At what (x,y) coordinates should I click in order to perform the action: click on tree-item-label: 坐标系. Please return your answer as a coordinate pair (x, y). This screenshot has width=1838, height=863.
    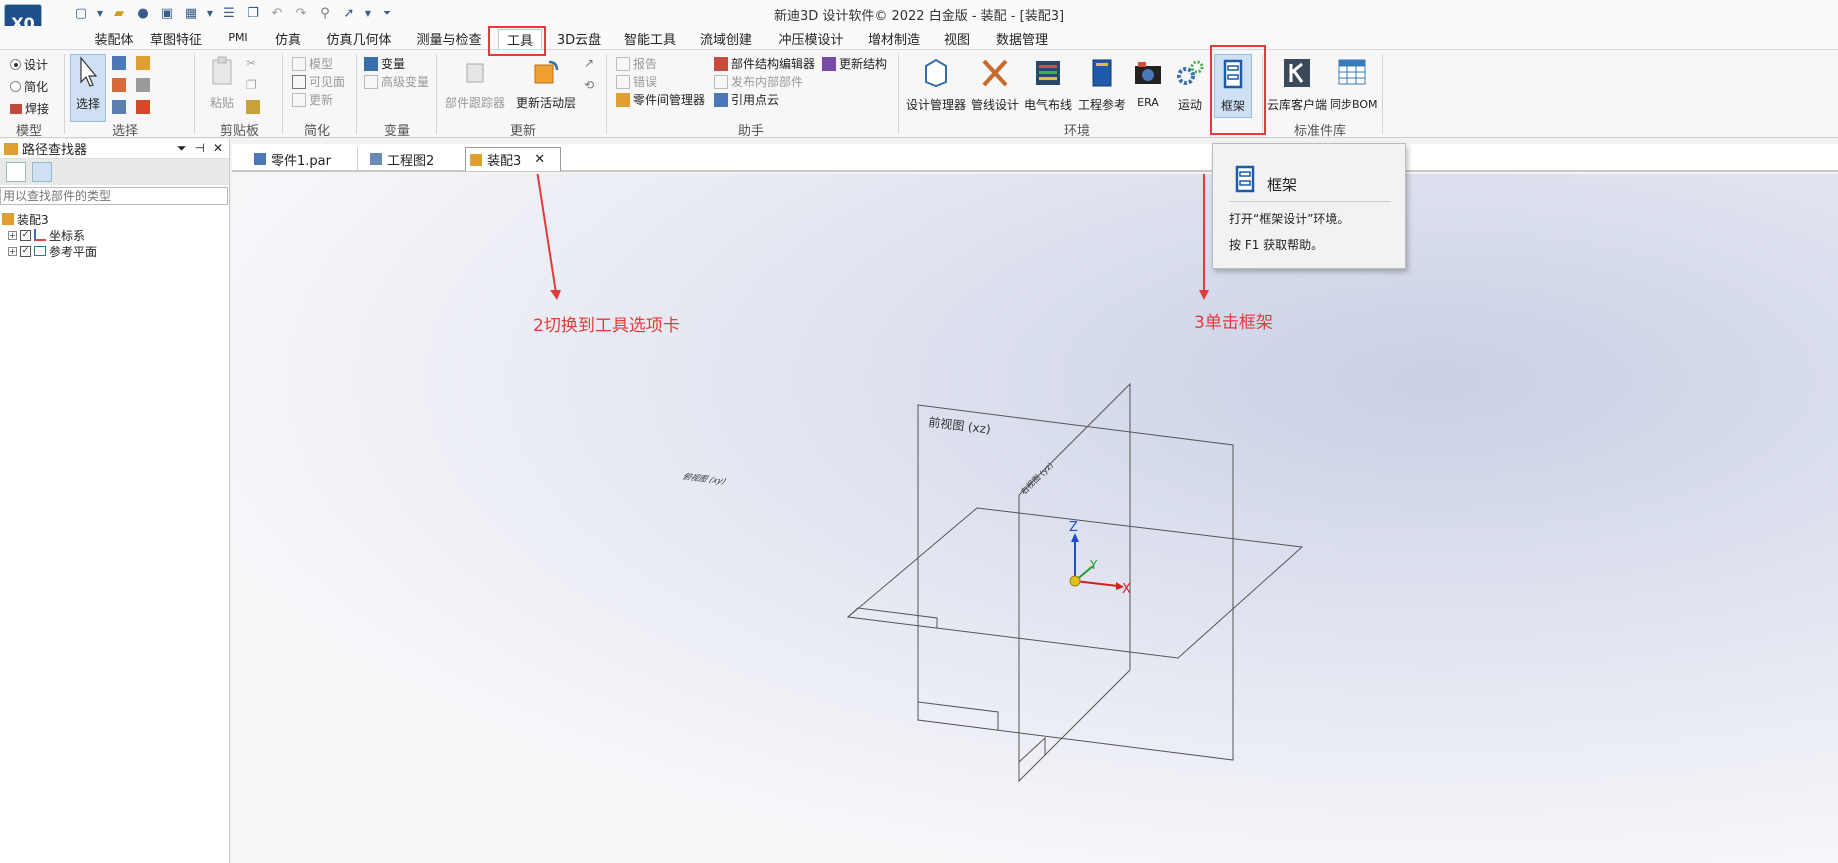
    Looking at the image, I should click on (67, 235).